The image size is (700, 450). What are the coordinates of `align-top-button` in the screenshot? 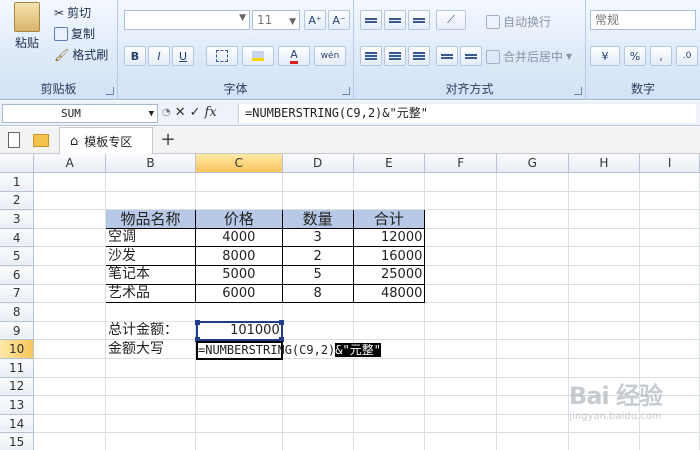 It's located at (371, 20).